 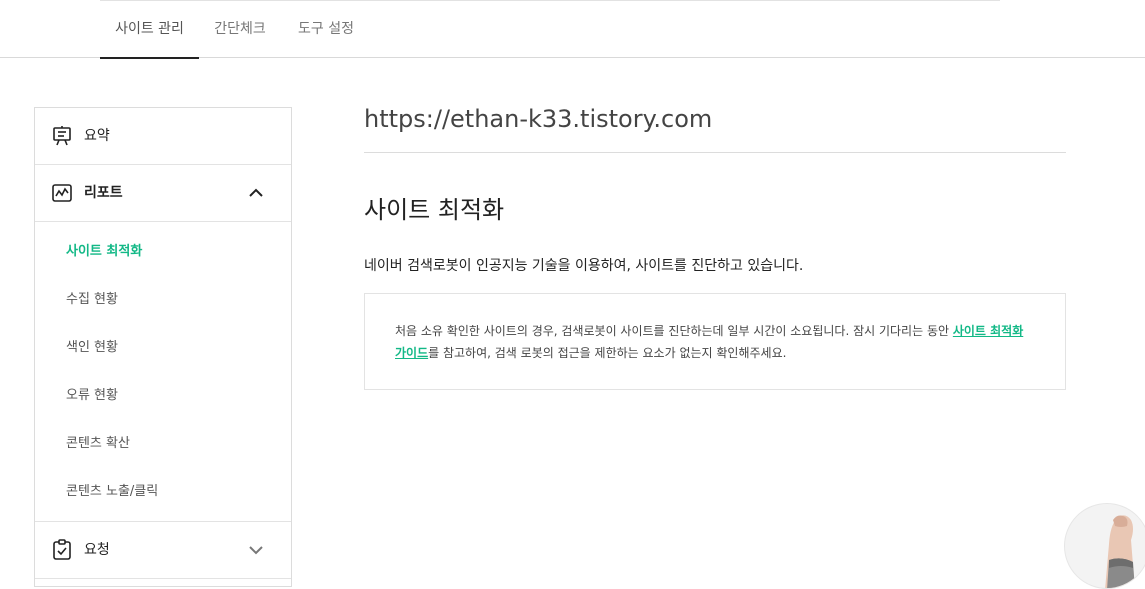 What do you see at coordinates (1120, 551) in the screenshot?
I see `avatar-hand-icon` at bounding box center [1120, 551].